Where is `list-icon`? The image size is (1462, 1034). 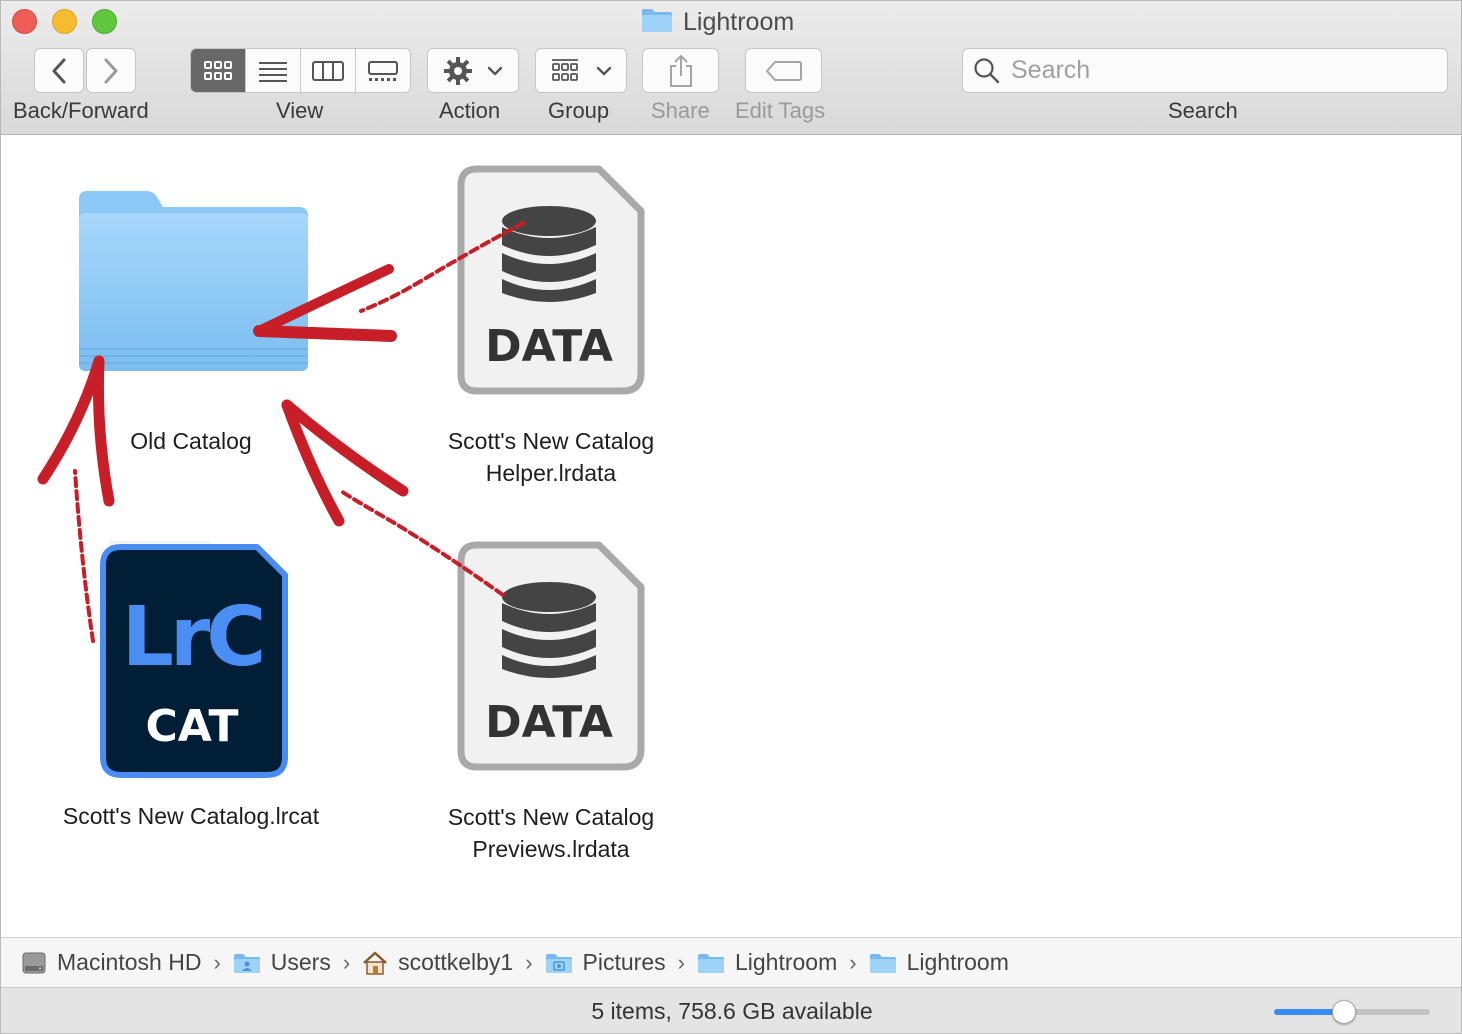 list-icon is located at coordinates (273, 71).